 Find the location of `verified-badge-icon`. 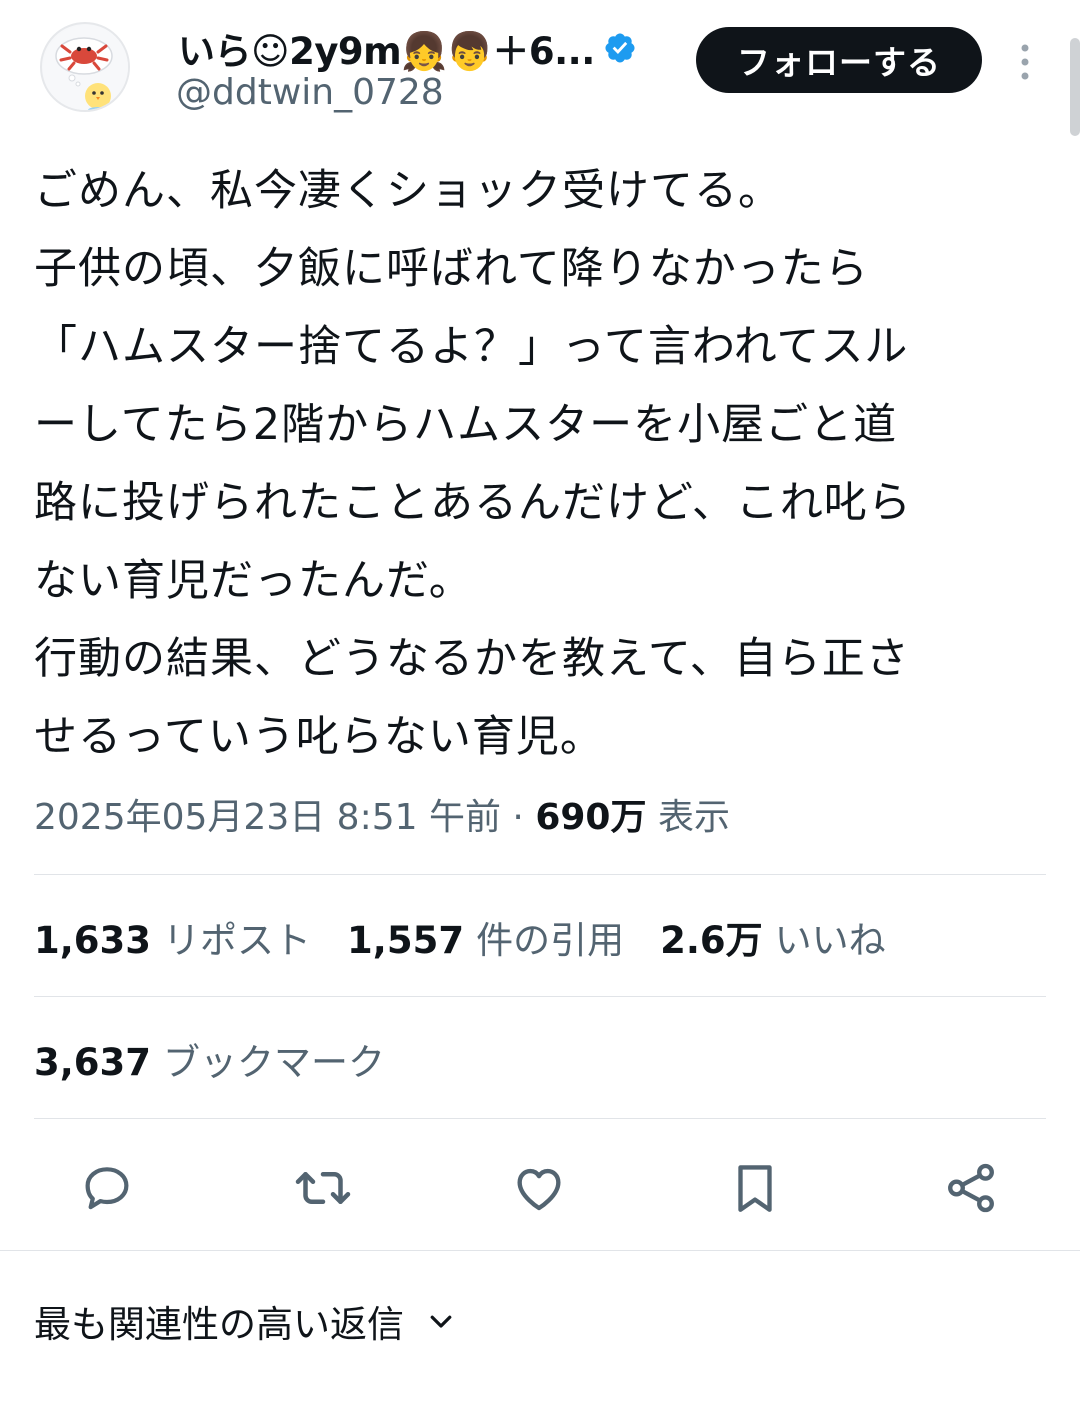

verified-badge-icon is located at coordinates (620, 48).